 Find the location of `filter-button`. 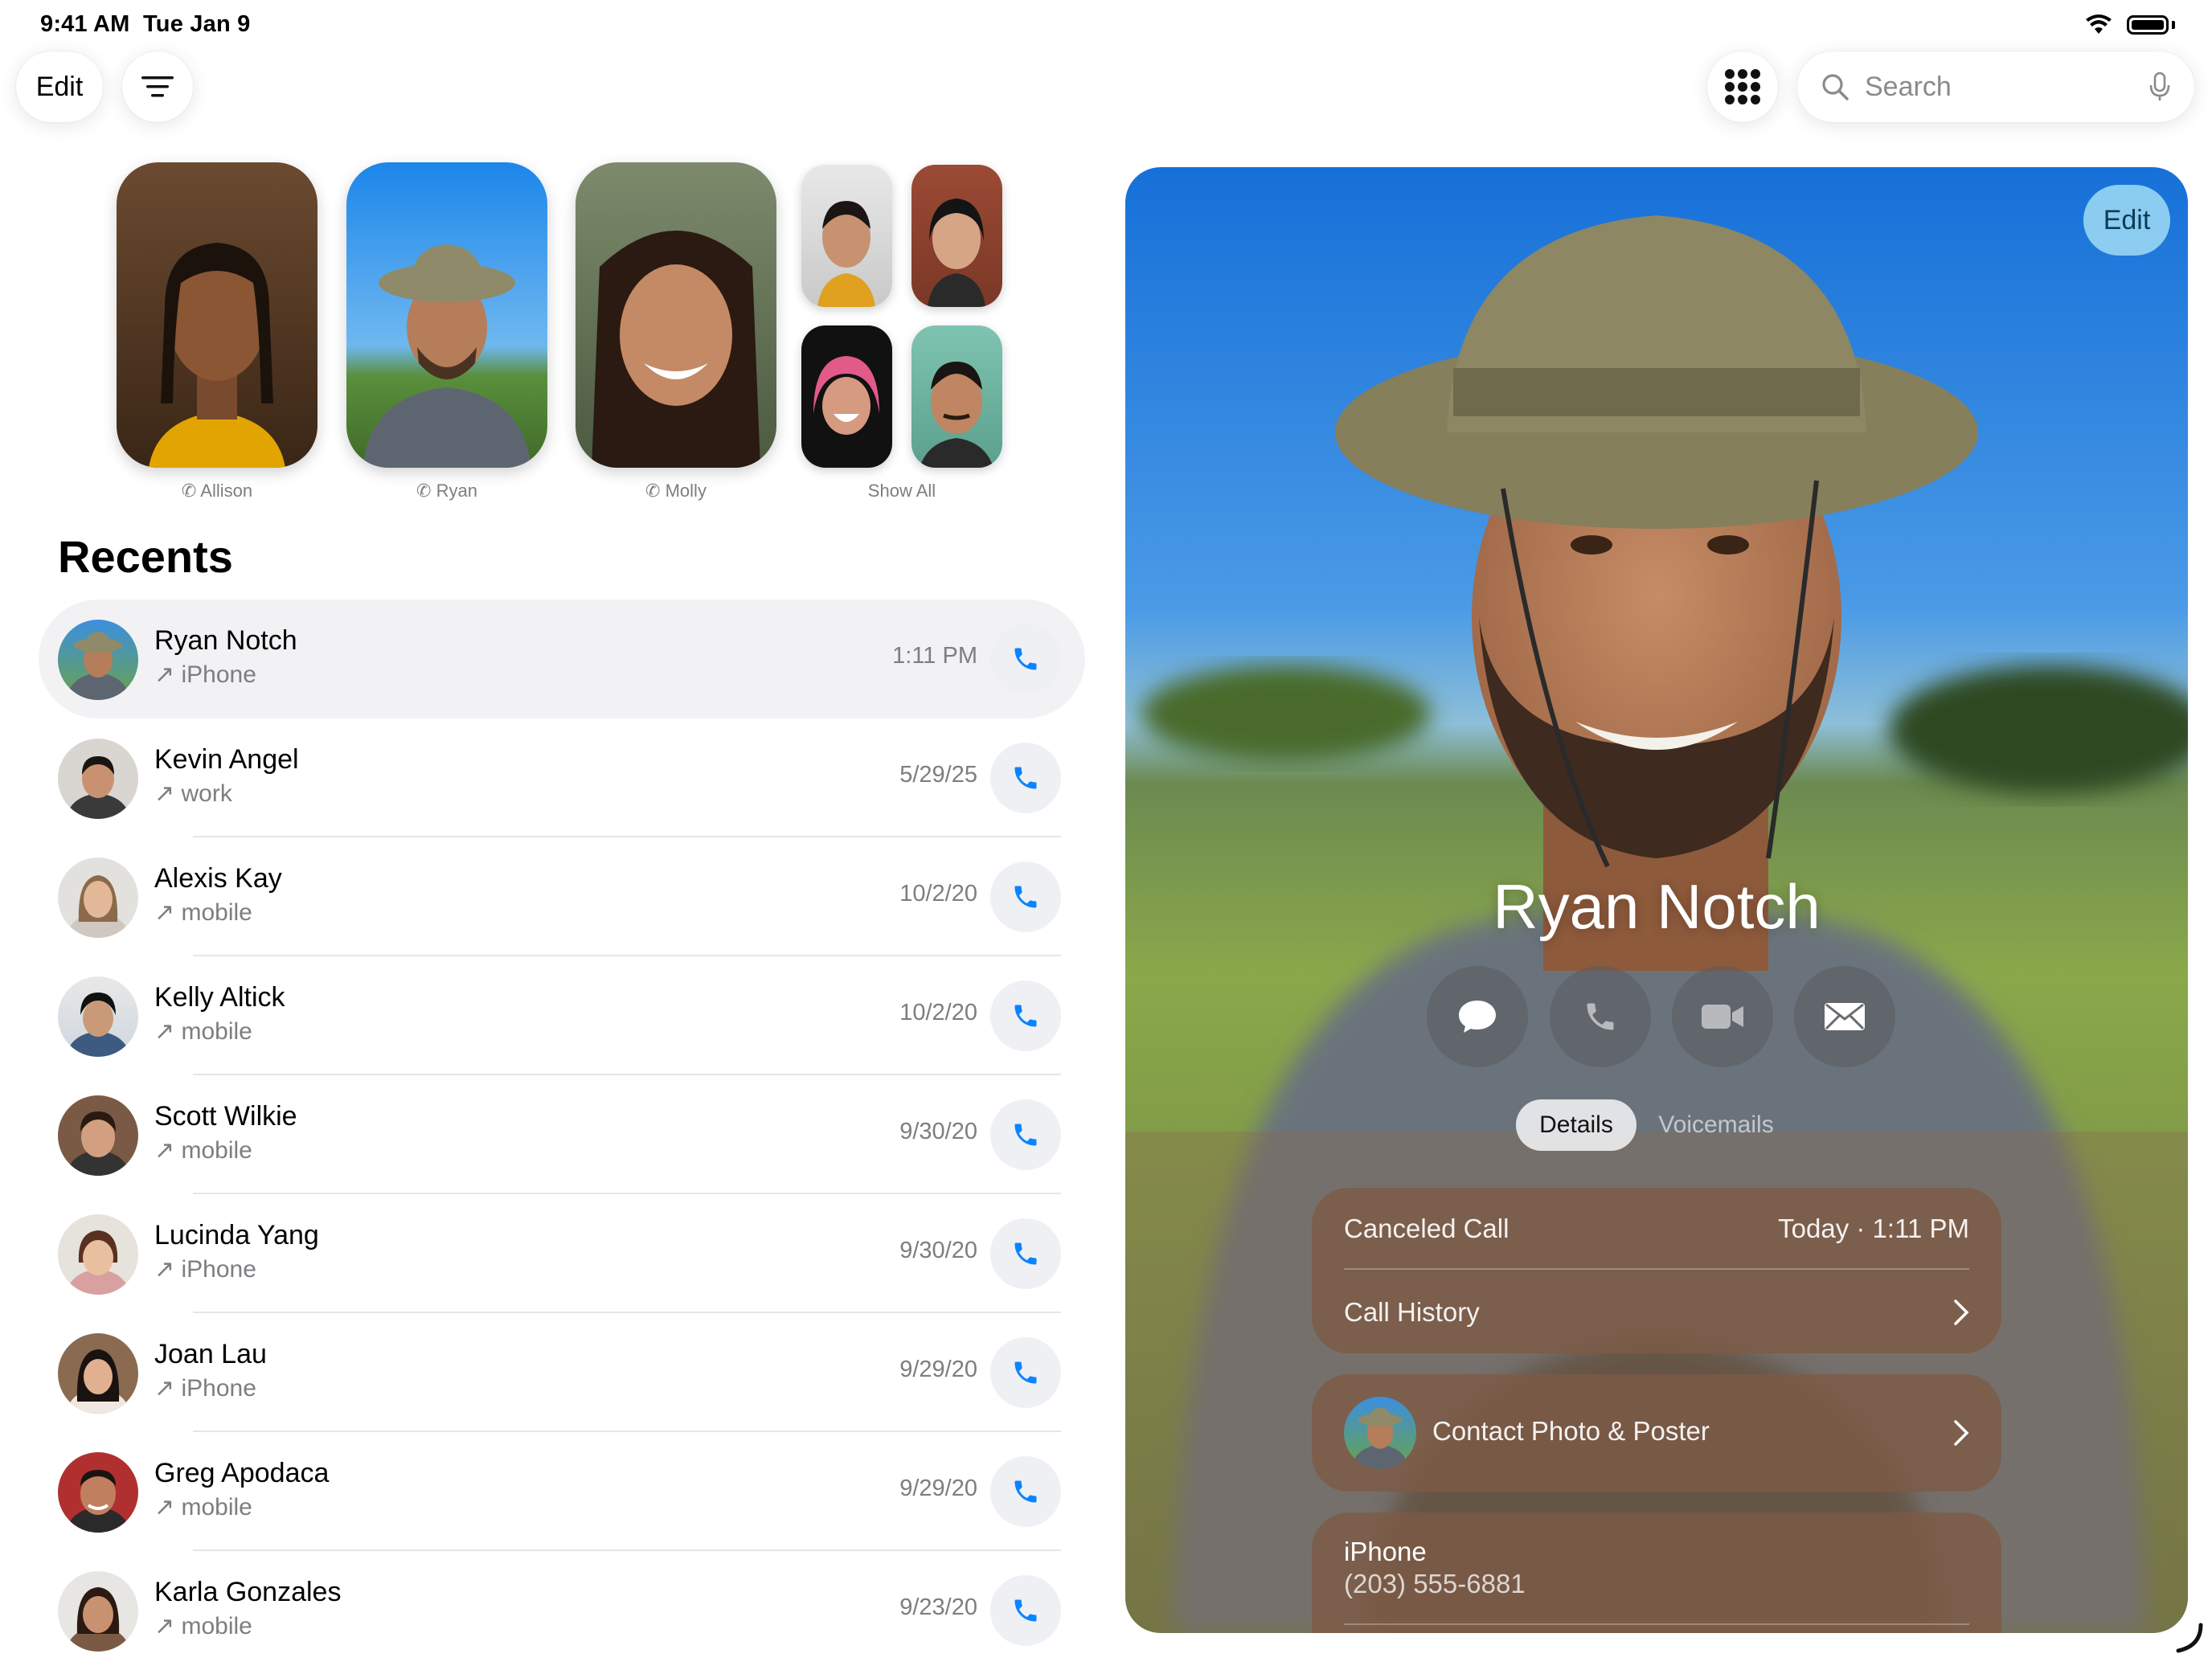

filter-button is located at coordinates (157, 87).